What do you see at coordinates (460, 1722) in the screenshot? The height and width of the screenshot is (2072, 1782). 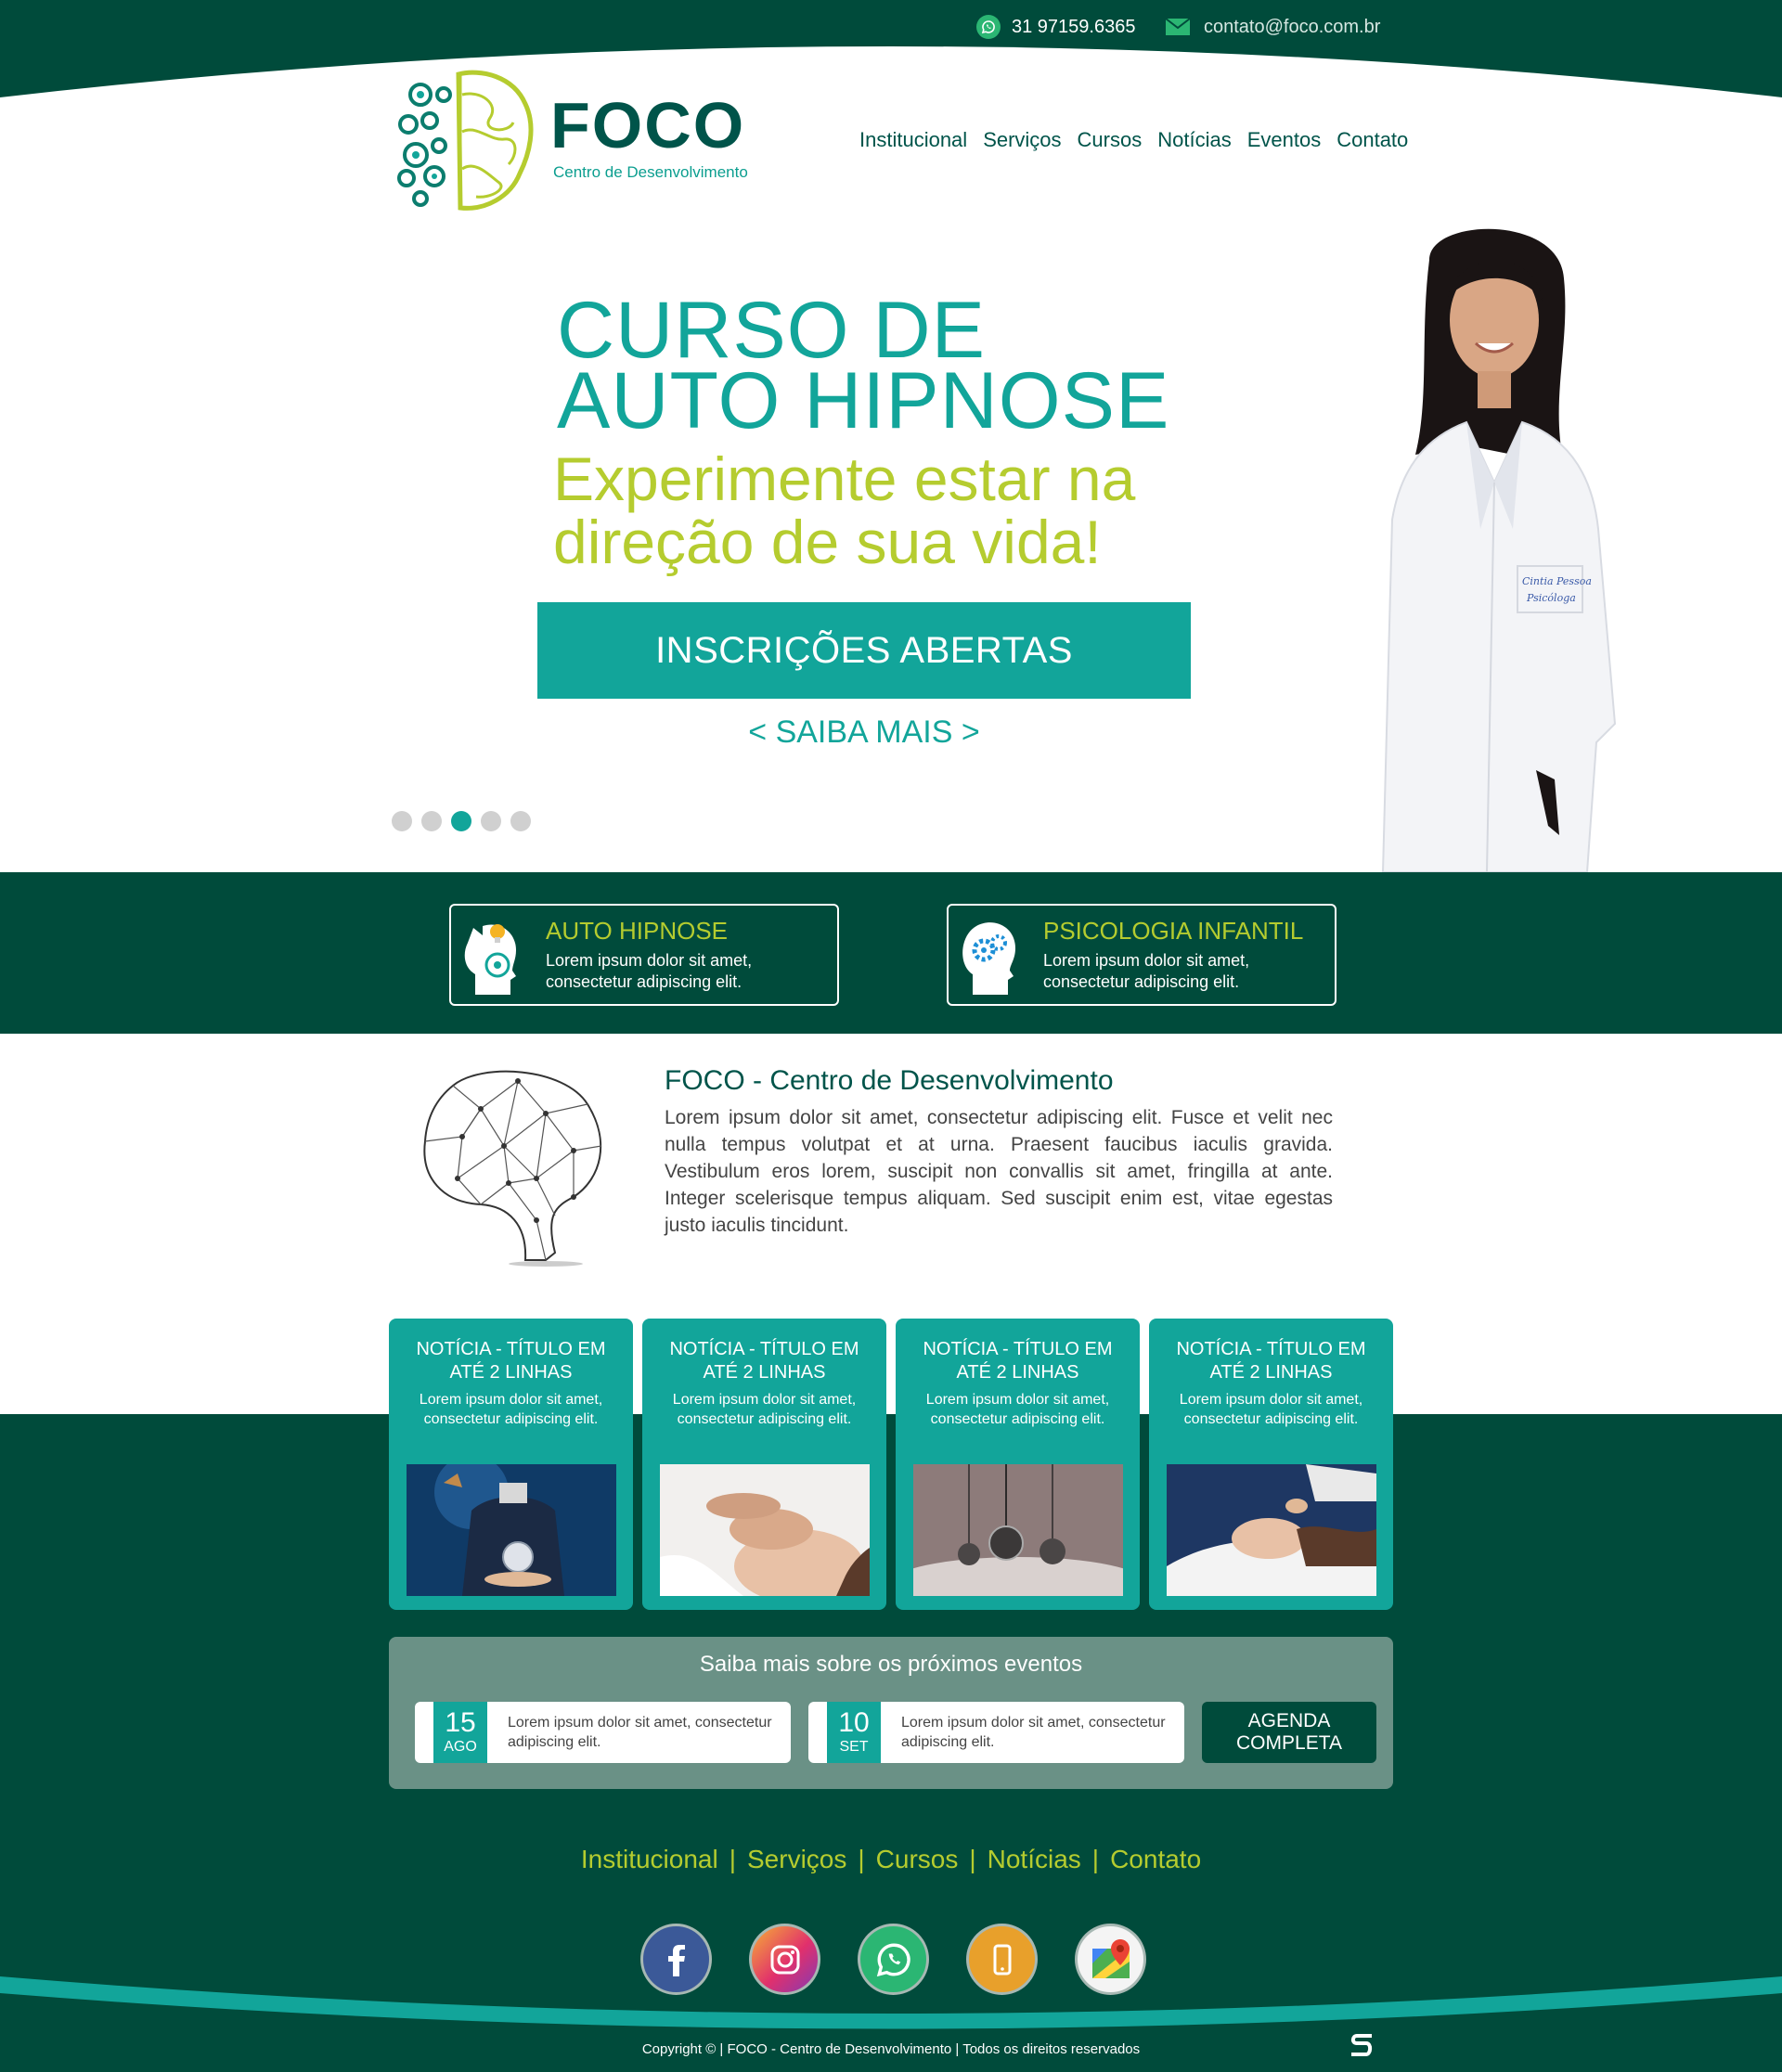 I see `event-day: 15` at bounding box center [460, 1722].